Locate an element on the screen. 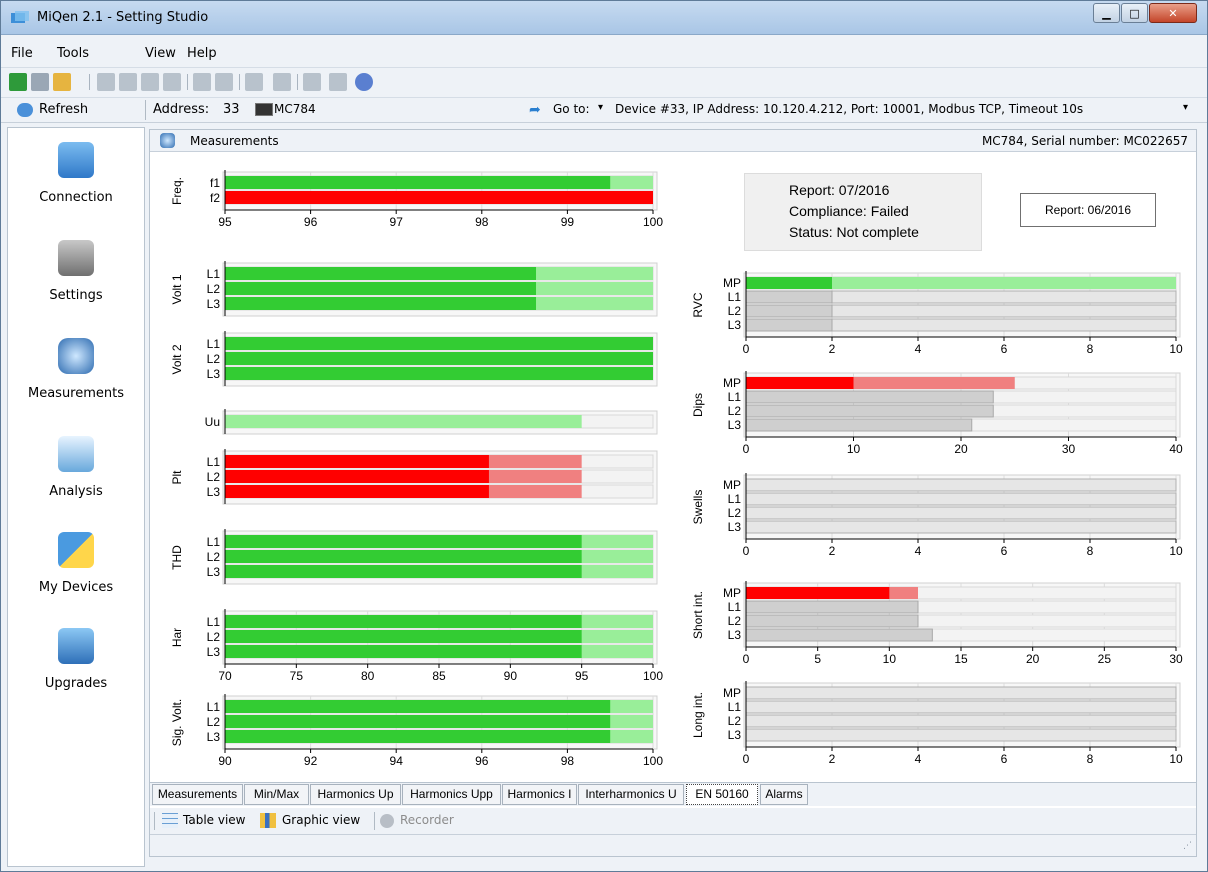 Image resolution: width=1208 pixels, height=872 pixels. tick-label: 98 is located at coordinates (568, 761).